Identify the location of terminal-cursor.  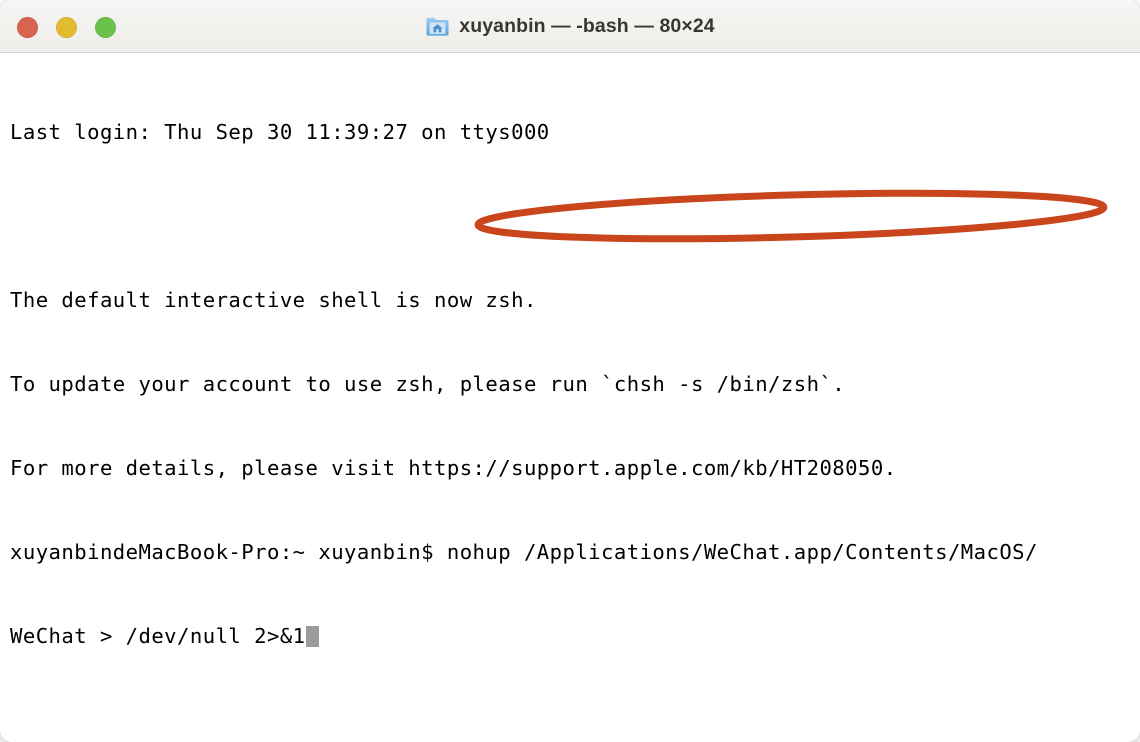
(312, 636).